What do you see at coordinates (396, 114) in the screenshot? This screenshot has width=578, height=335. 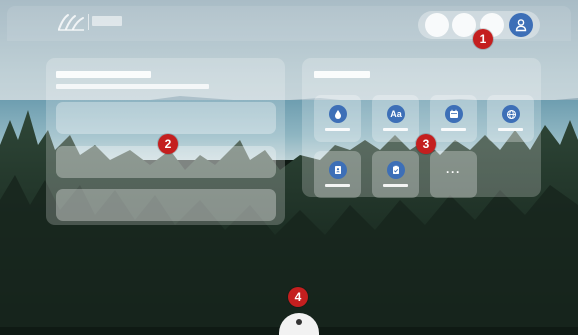 I see `font-icon: Aa` at bounding box center [396, 114].